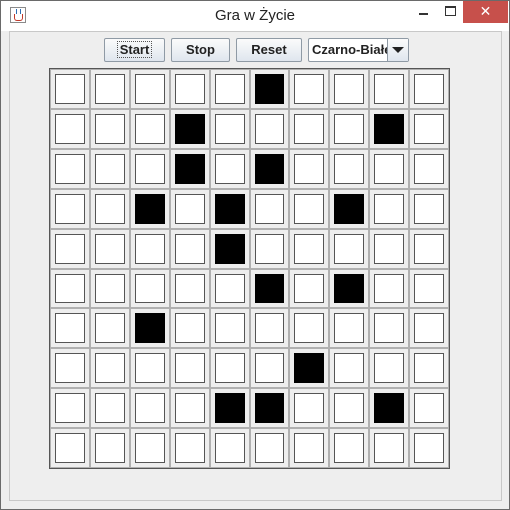 The width and height of the screenshot is (510, 510). Describe the element at coordinates (485, 12) in the screenshot. I see `close-button: ✕` at that location.